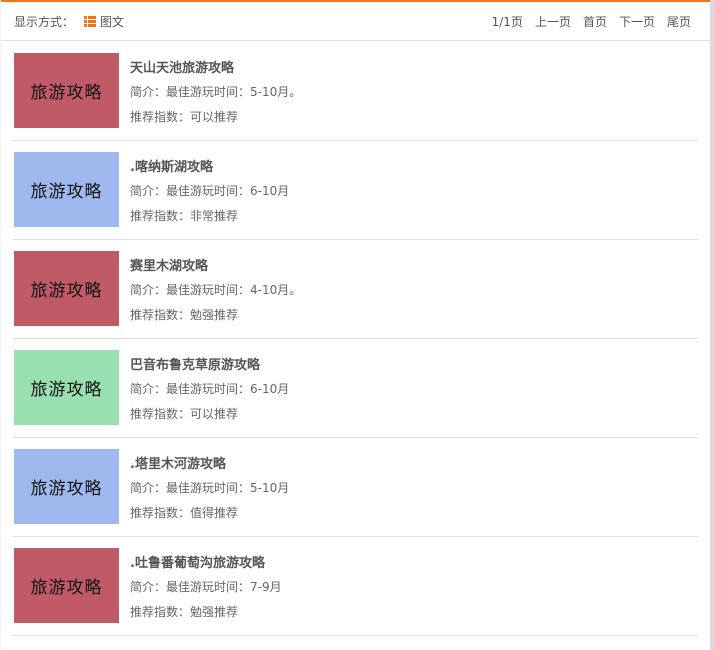 This screenshot has width=714, height=650. What do you see at coordinates (206, 587) in the screenshot?
I see `guide-intro: 简介：最佳游玩时间：7-9月` at bounding box center [206, 587].